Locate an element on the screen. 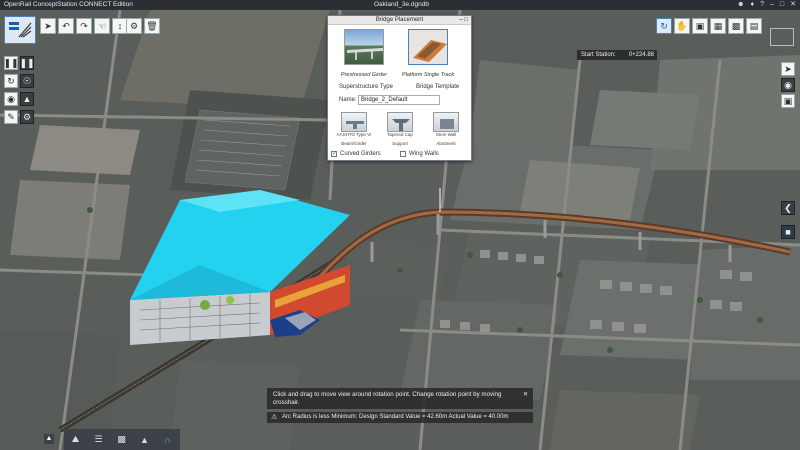 The image size is (800, 450). dialog-title: Bridge Placement is located at coordinates (399, 20).